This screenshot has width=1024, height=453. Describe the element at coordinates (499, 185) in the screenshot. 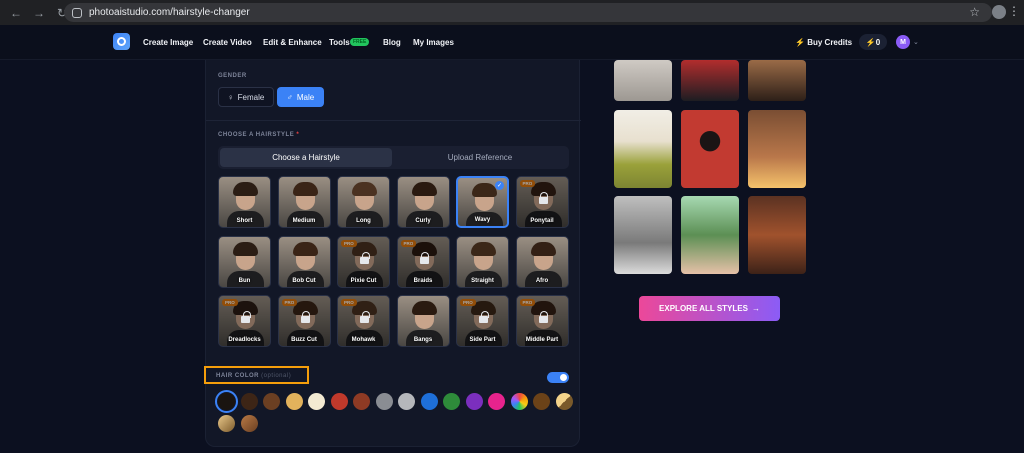

I see `check-icon: ✓` at that location.